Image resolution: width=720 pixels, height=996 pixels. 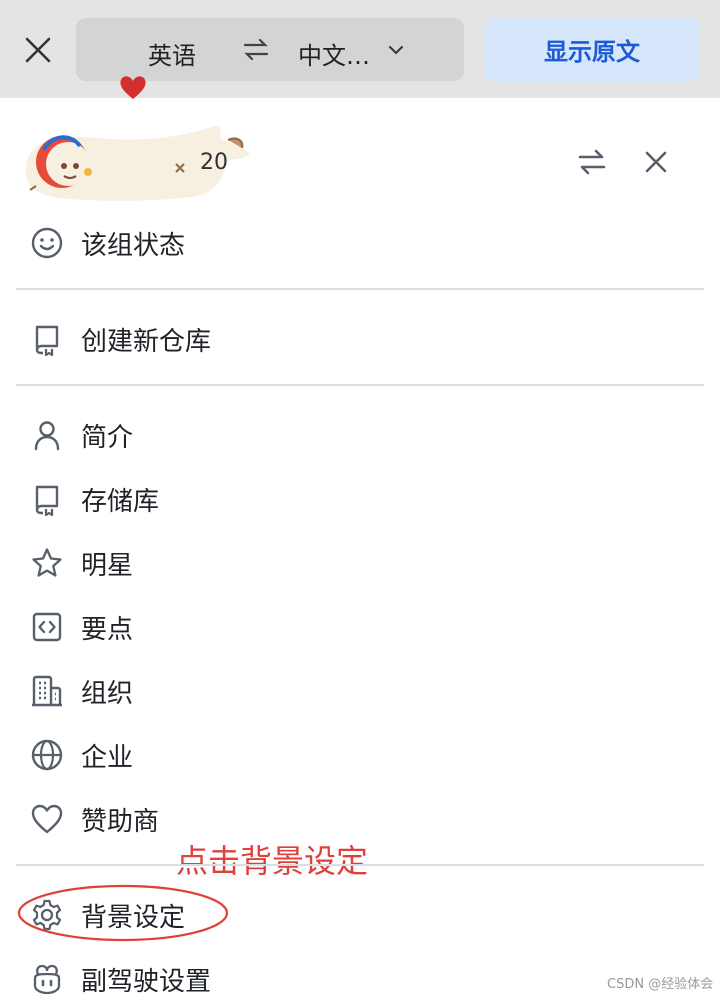 What do you see at coordinates (47, 243) in the screenshot?
I see `smiley-icon` at bounding box center [47, 243].